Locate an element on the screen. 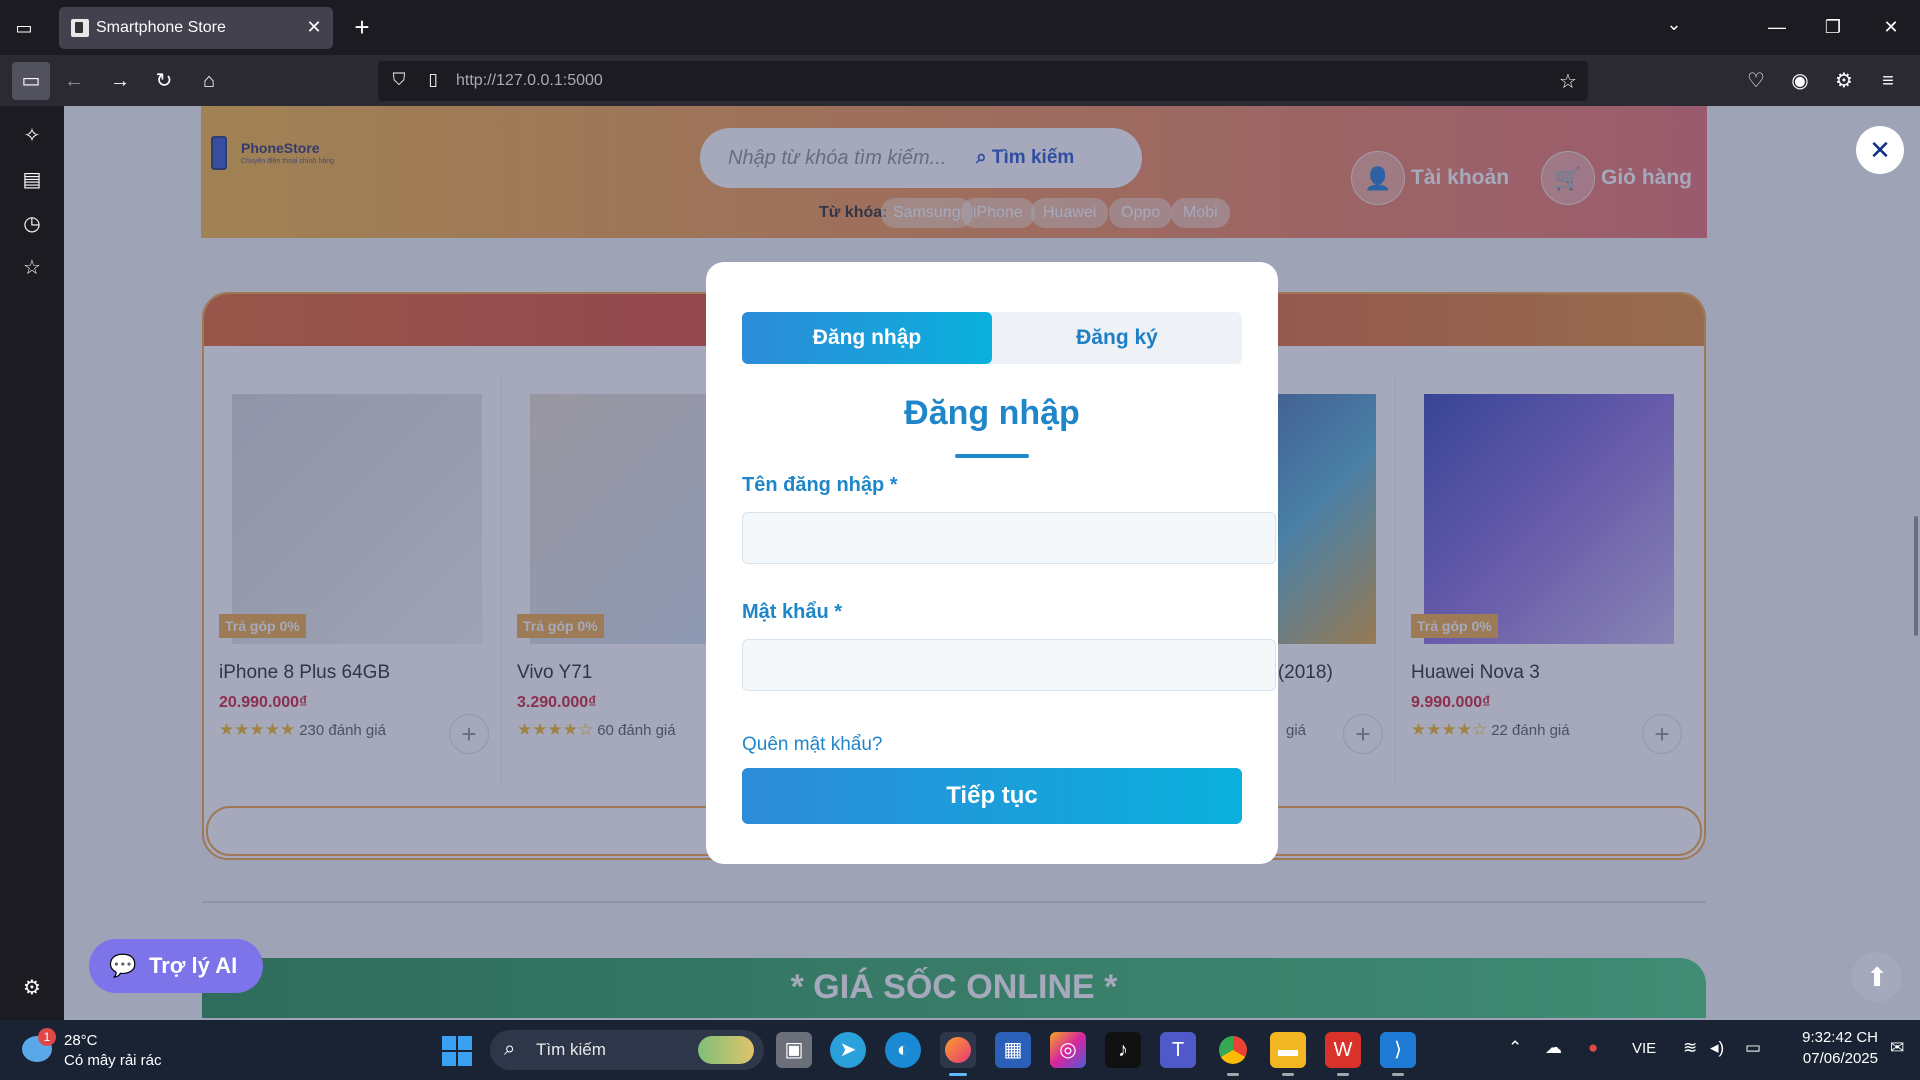 The image size is (1920, 1080). back-icon: ← is located at coordinates (74, 81).